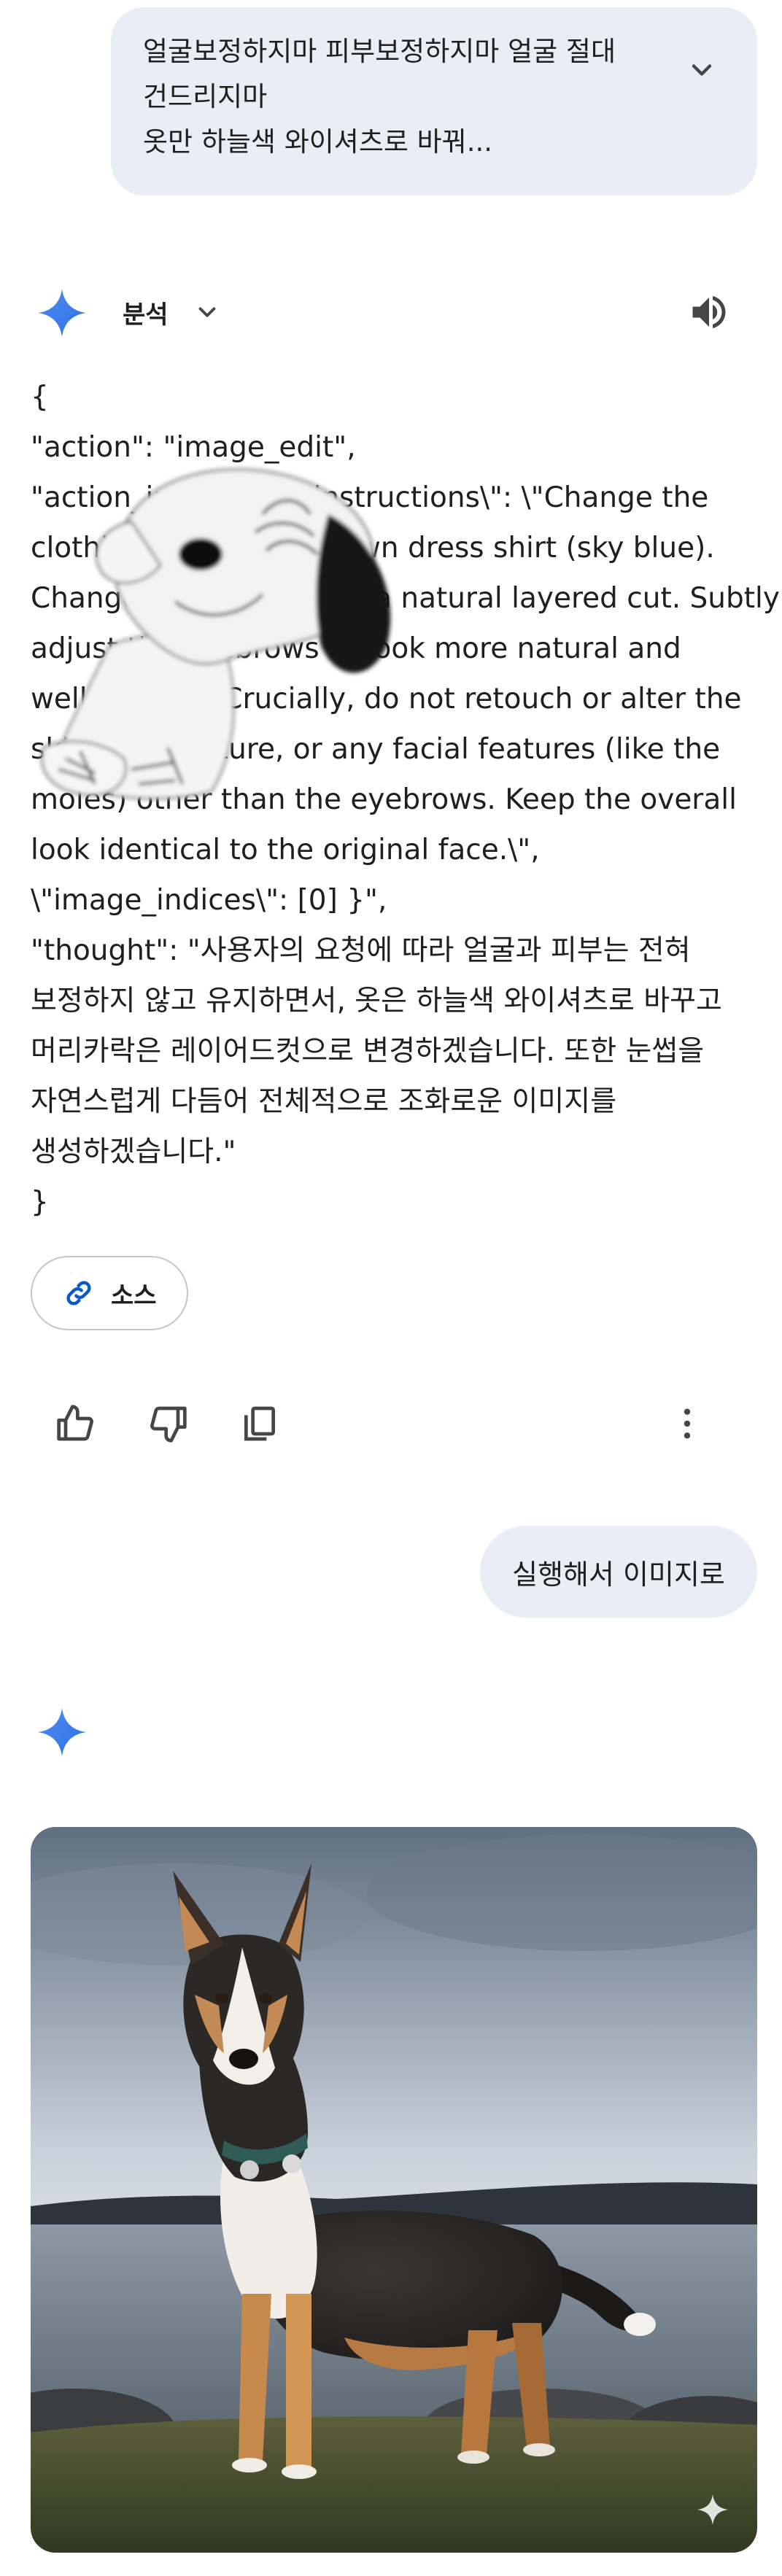  What do you see at coordinates (379, 51) in the screenshot?
I see `user-prompt-line: 얼굴보정하지마 피부보정하지마 얼굴 절대` at bounding box center [379, 51].